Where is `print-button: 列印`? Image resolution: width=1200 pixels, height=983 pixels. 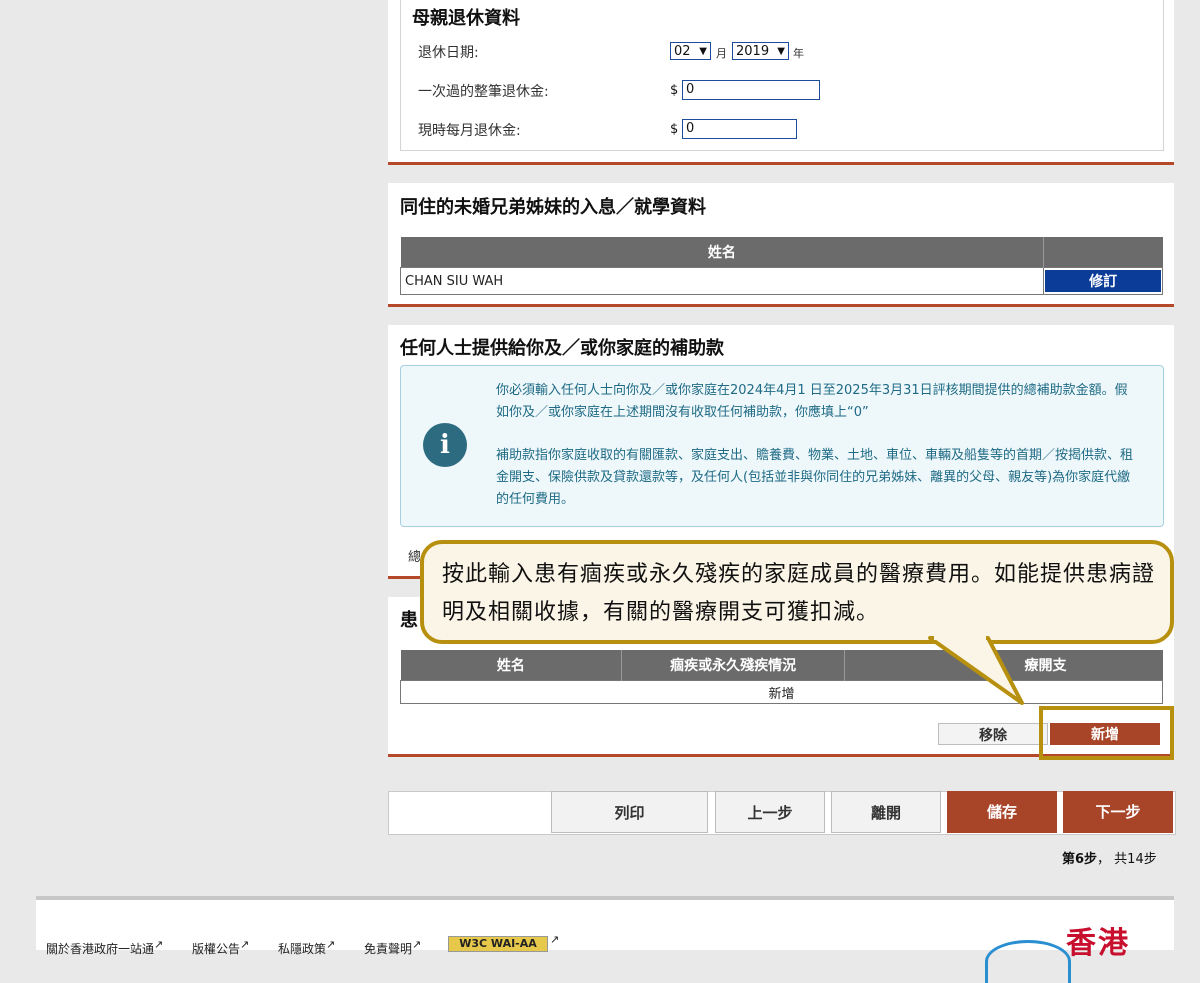
print-button: 列印 is located at coordinates (629, 812).